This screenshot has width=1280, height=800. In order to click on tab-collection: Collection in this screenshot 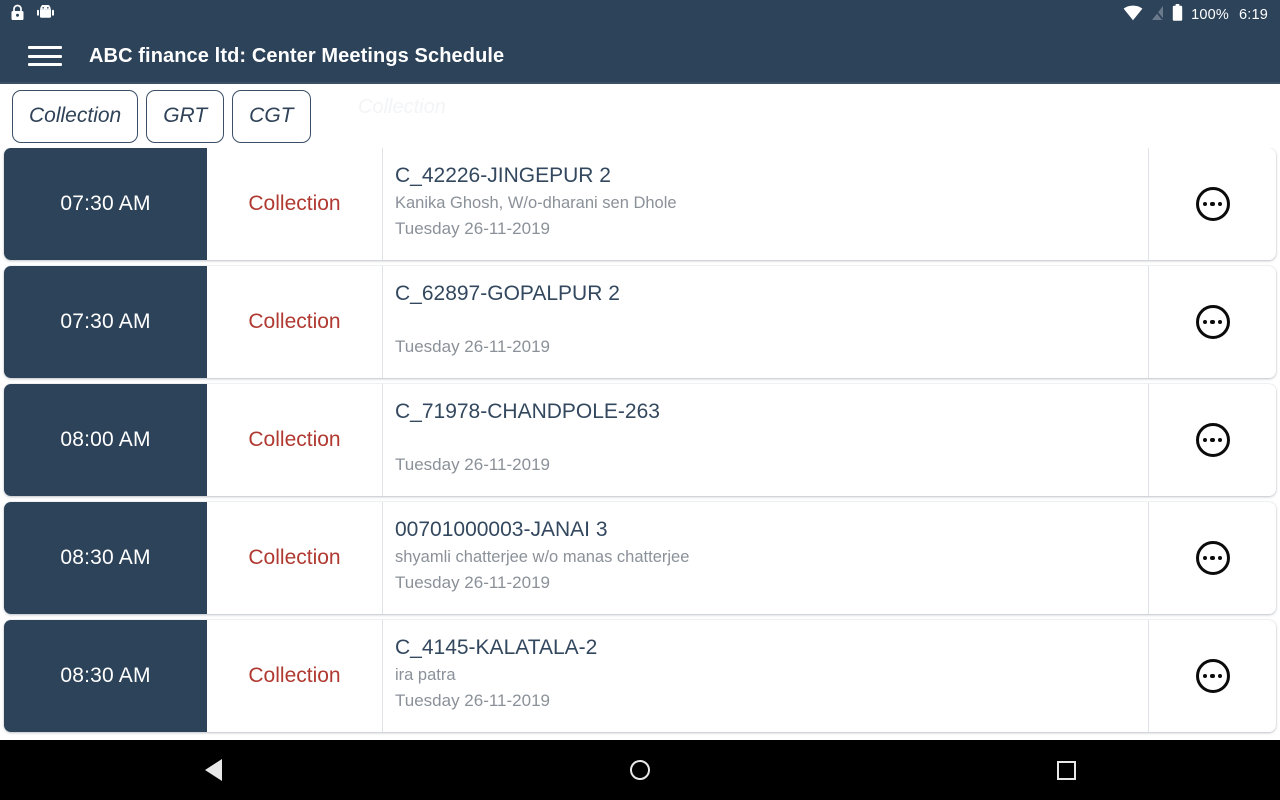, I will do `click(75, 116)`.